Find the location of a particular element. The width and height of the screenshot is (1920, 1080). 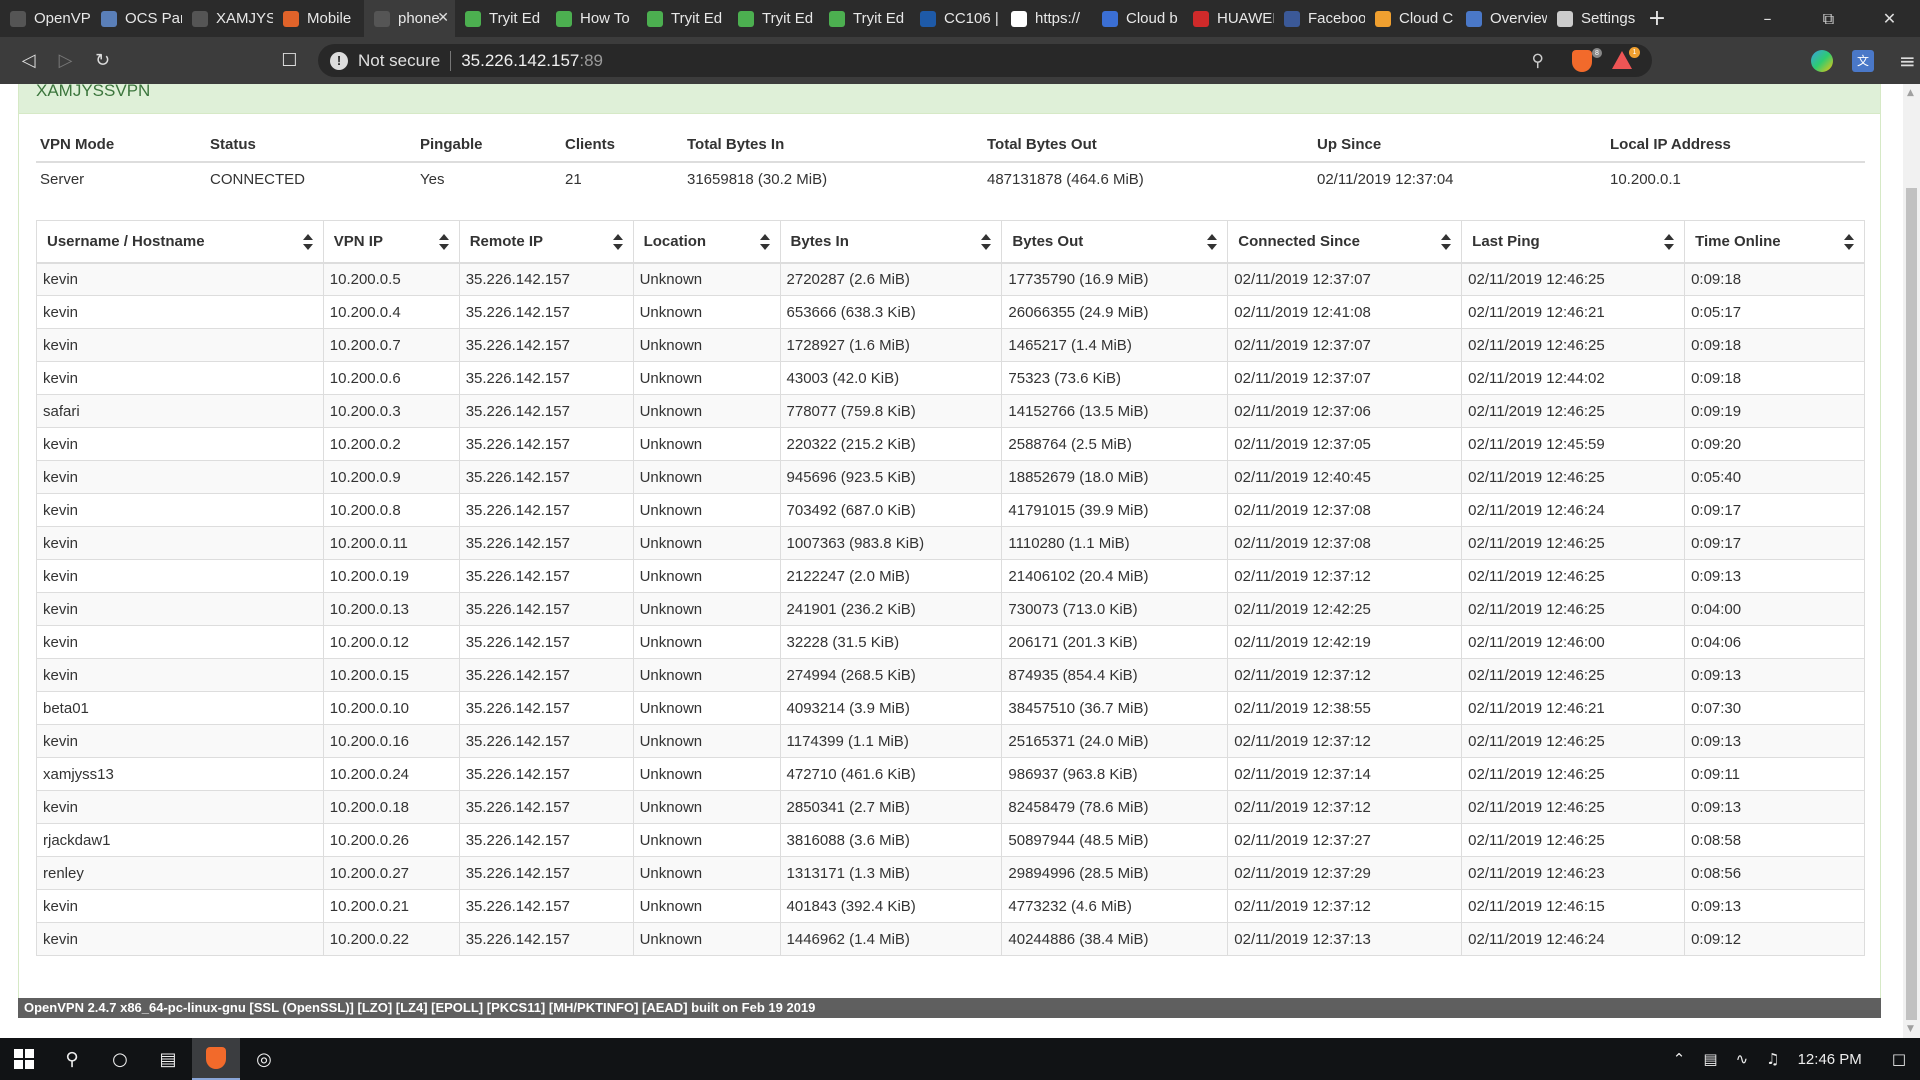

column-header-connected-since: Connected Since is located at coordinates (1345, 242).